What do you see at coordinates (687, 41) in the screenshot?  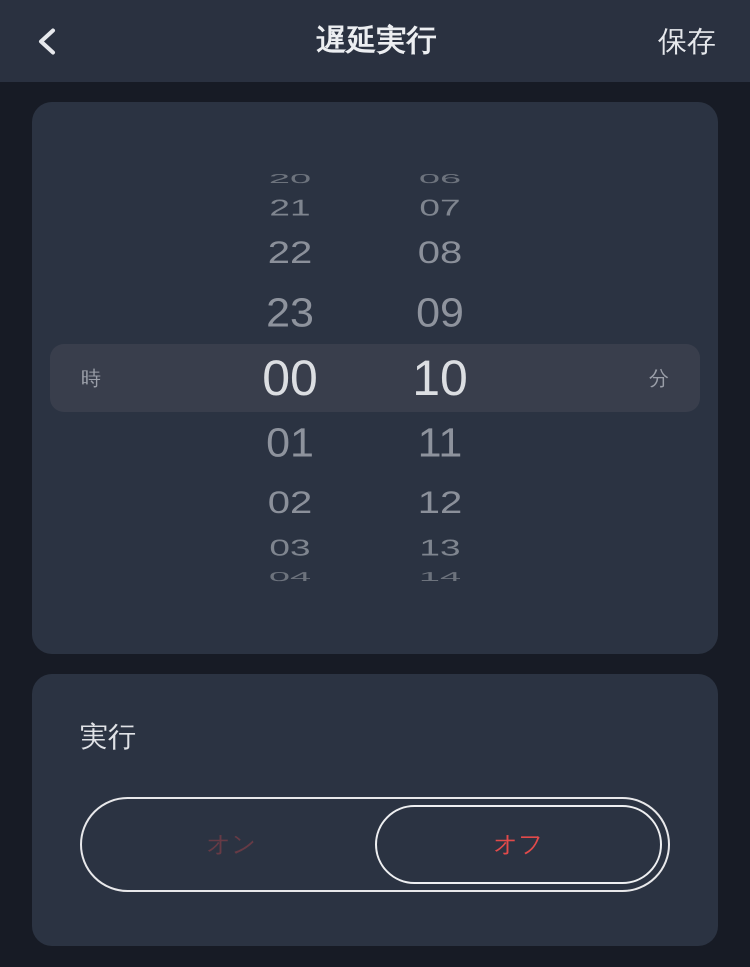 I see `save-button: 保存` at bounding box center [687, 41].